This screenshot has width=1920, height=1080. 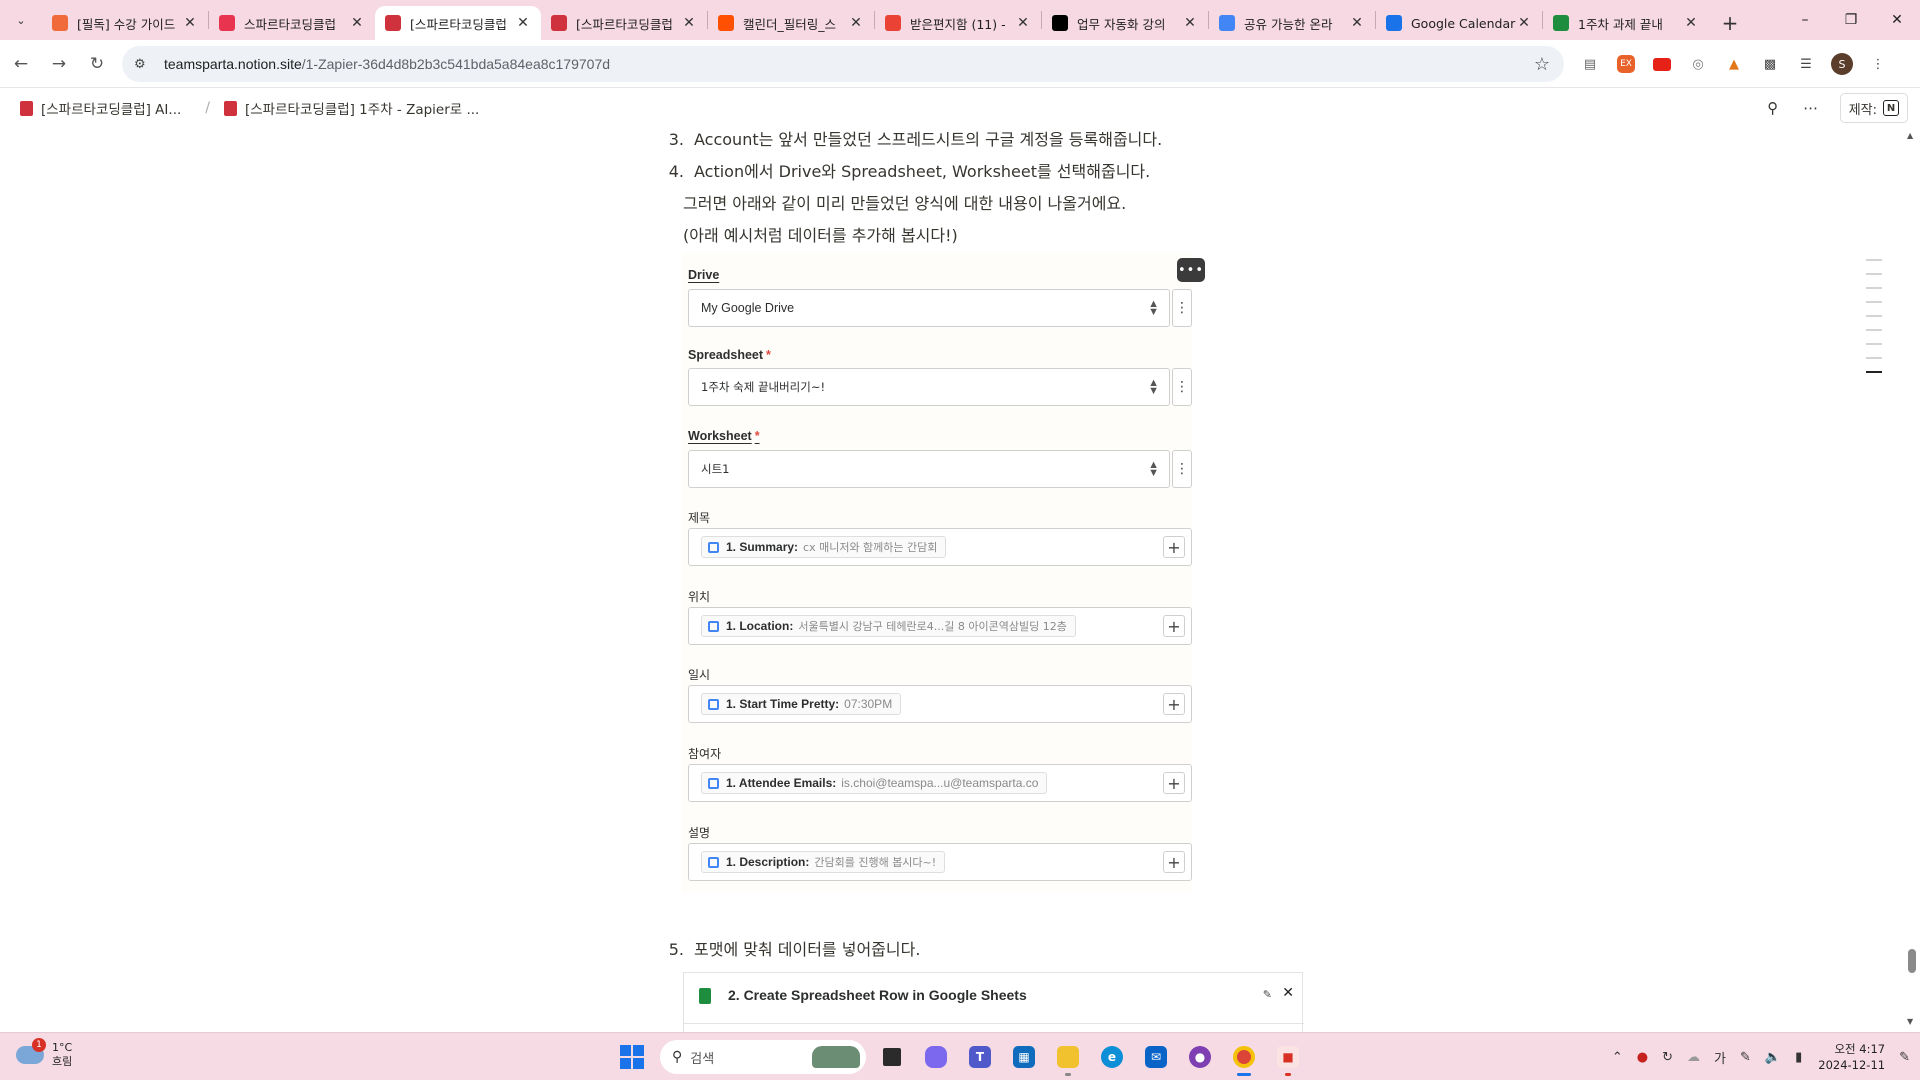 What do you see at coordinates (1182, 387) in the screenshot?
I see `spreadsheet-options-icon: ⋮` at bounding box center [1182, 387].